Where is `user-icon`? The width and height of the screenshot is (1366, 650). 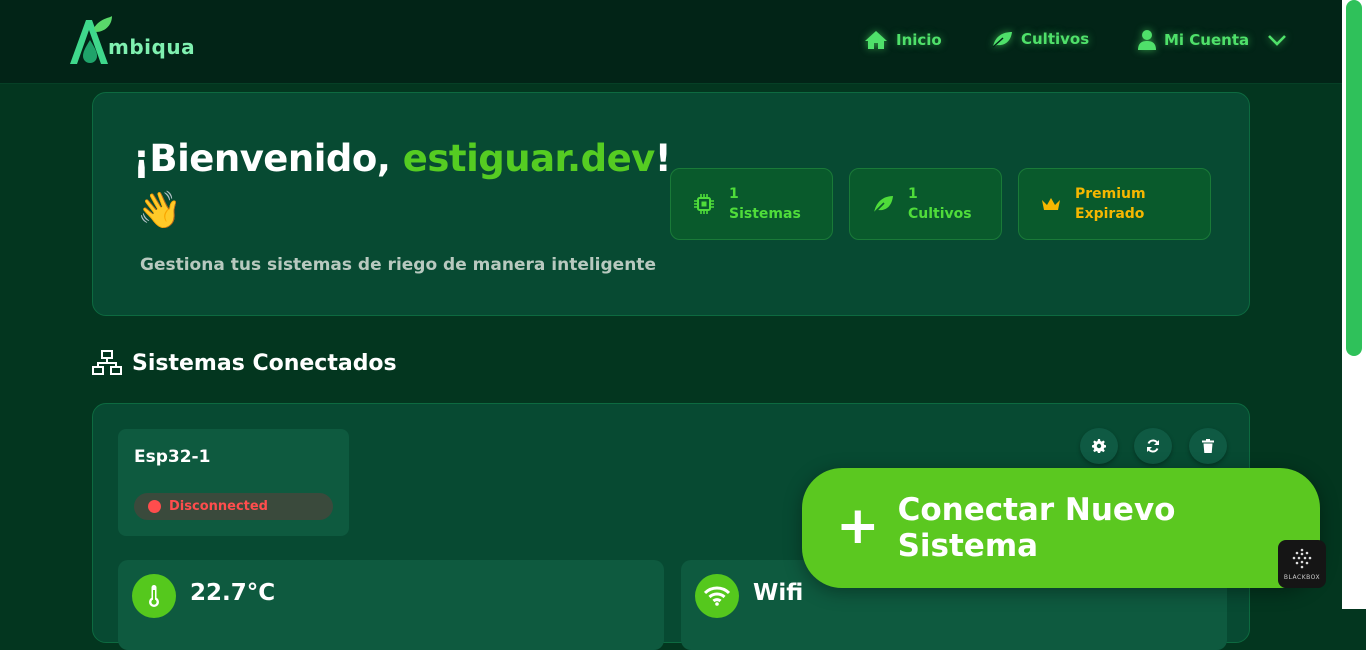 user-icon is located at coordinates (1147, 40).